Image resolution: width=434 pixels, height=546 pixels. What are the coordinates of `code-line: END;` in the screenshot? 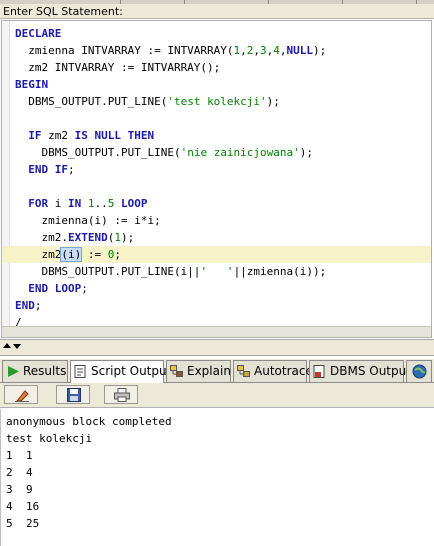 It's located at (28, 305).